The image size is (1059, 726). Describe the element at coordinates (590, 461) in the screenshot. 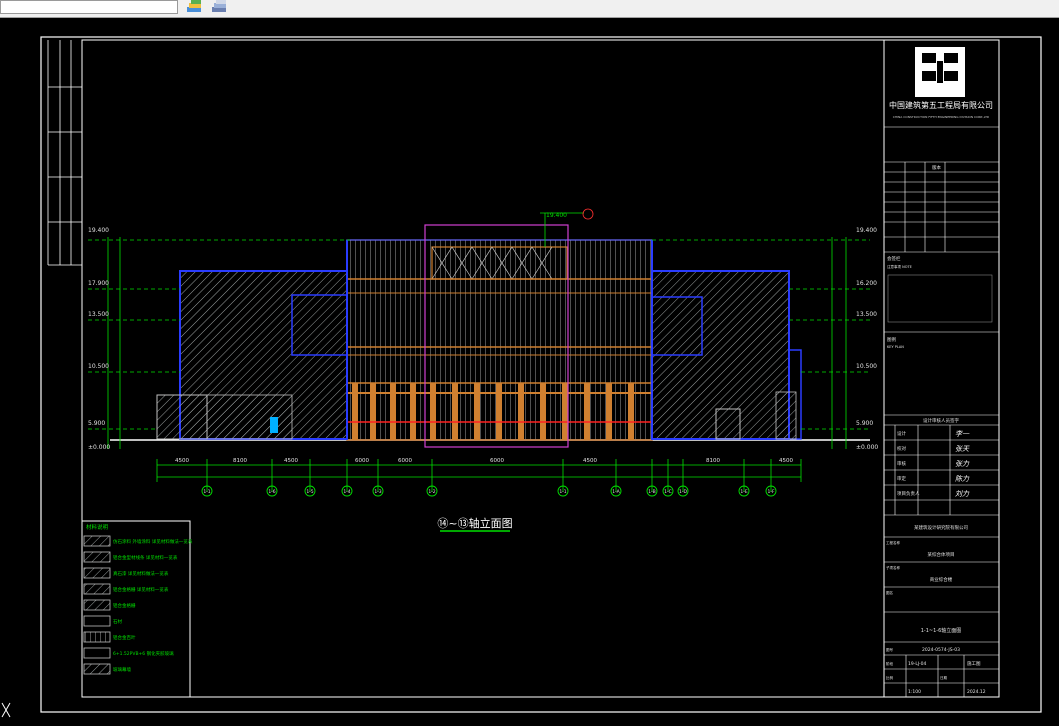

I see `dim-7: 4500` at that location.